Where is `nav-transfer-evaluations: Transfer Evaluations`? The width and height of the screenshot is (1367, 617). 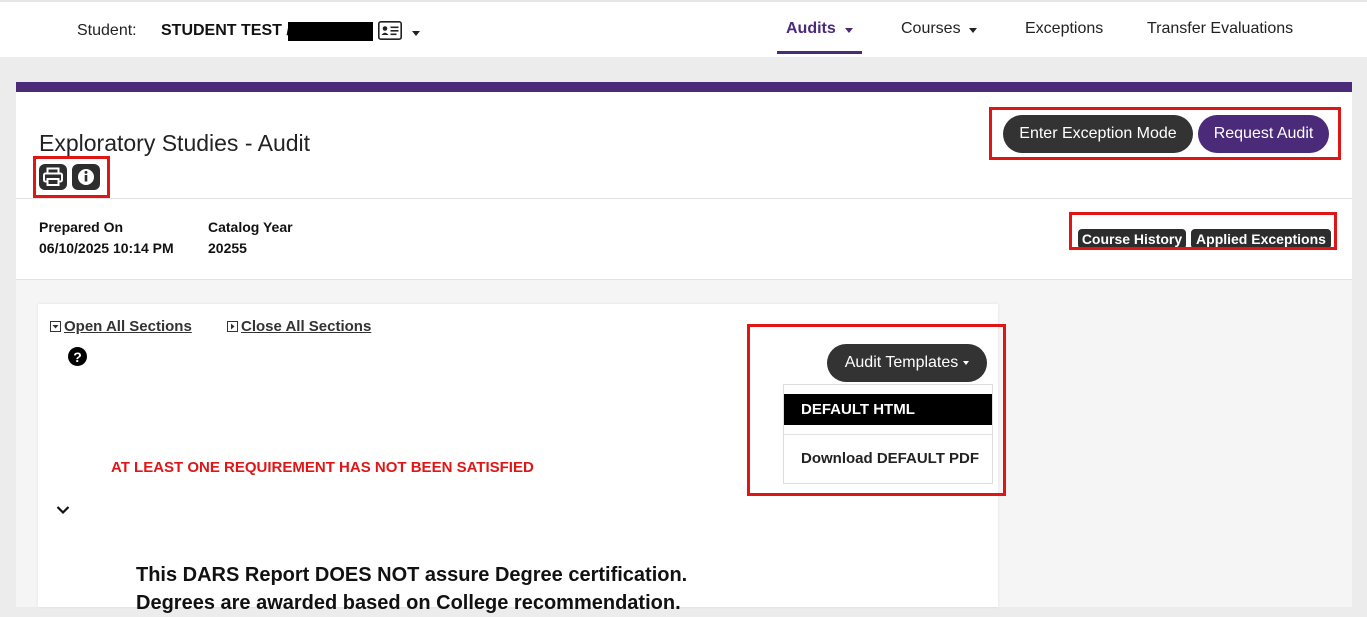
nav-transfer-evaluations: Transfer Evaluations is located at coordinates (1220, 29).